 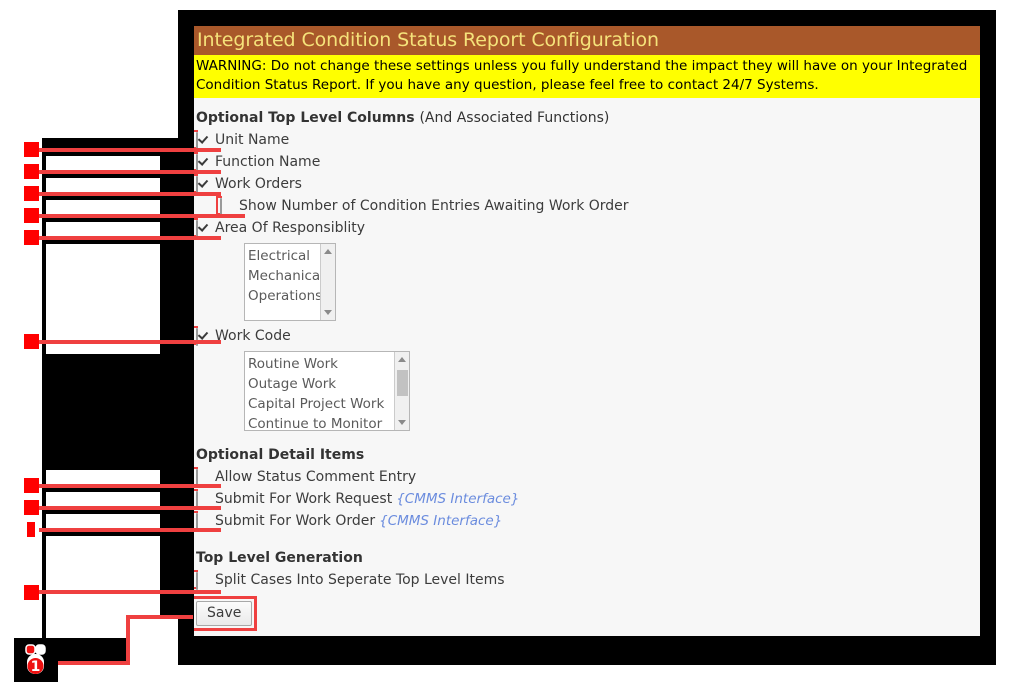 I want to click on click-count-label: 1, so click(x=36, y=667).